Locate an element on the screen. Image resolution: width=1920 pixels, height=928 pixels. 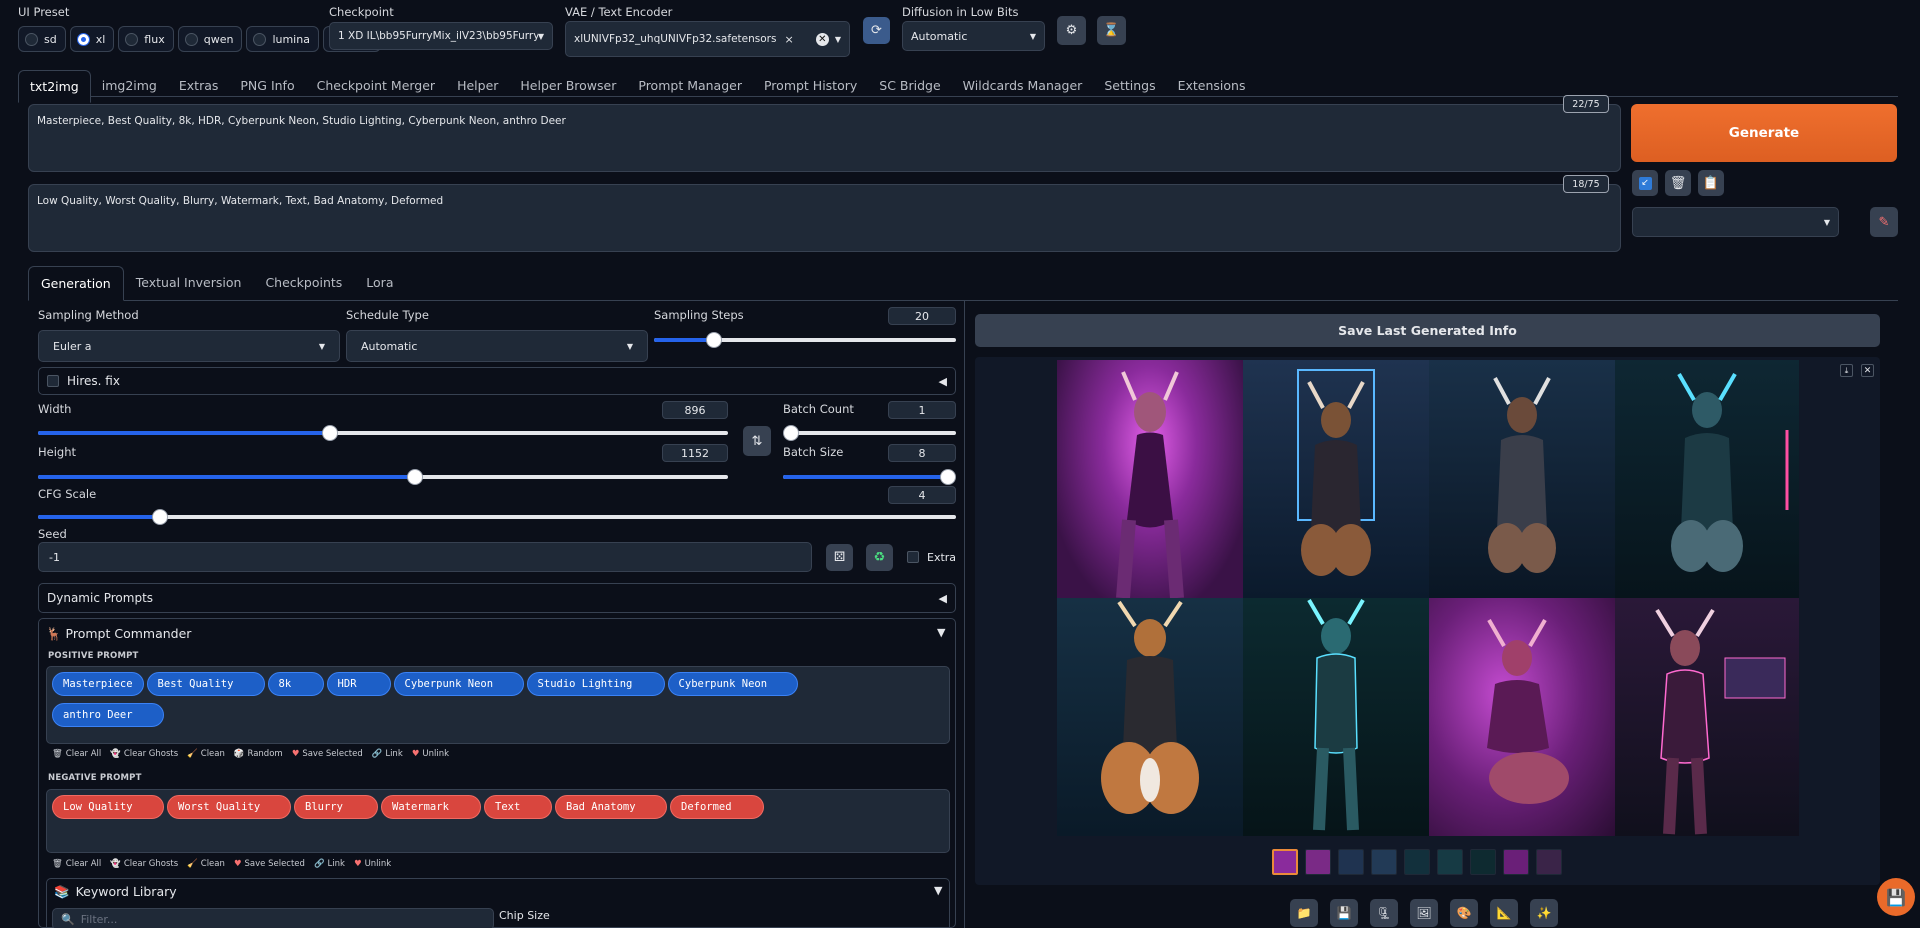
batch-count-input: 1 is located at coordinates (922, 410).